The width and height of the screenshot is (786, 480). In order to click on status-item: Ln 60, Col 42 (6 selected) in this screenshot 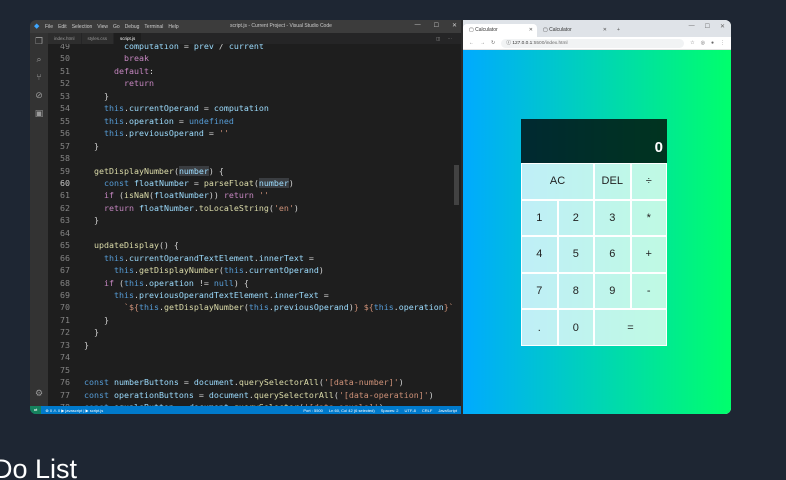, I will do `click(352, 410)`.